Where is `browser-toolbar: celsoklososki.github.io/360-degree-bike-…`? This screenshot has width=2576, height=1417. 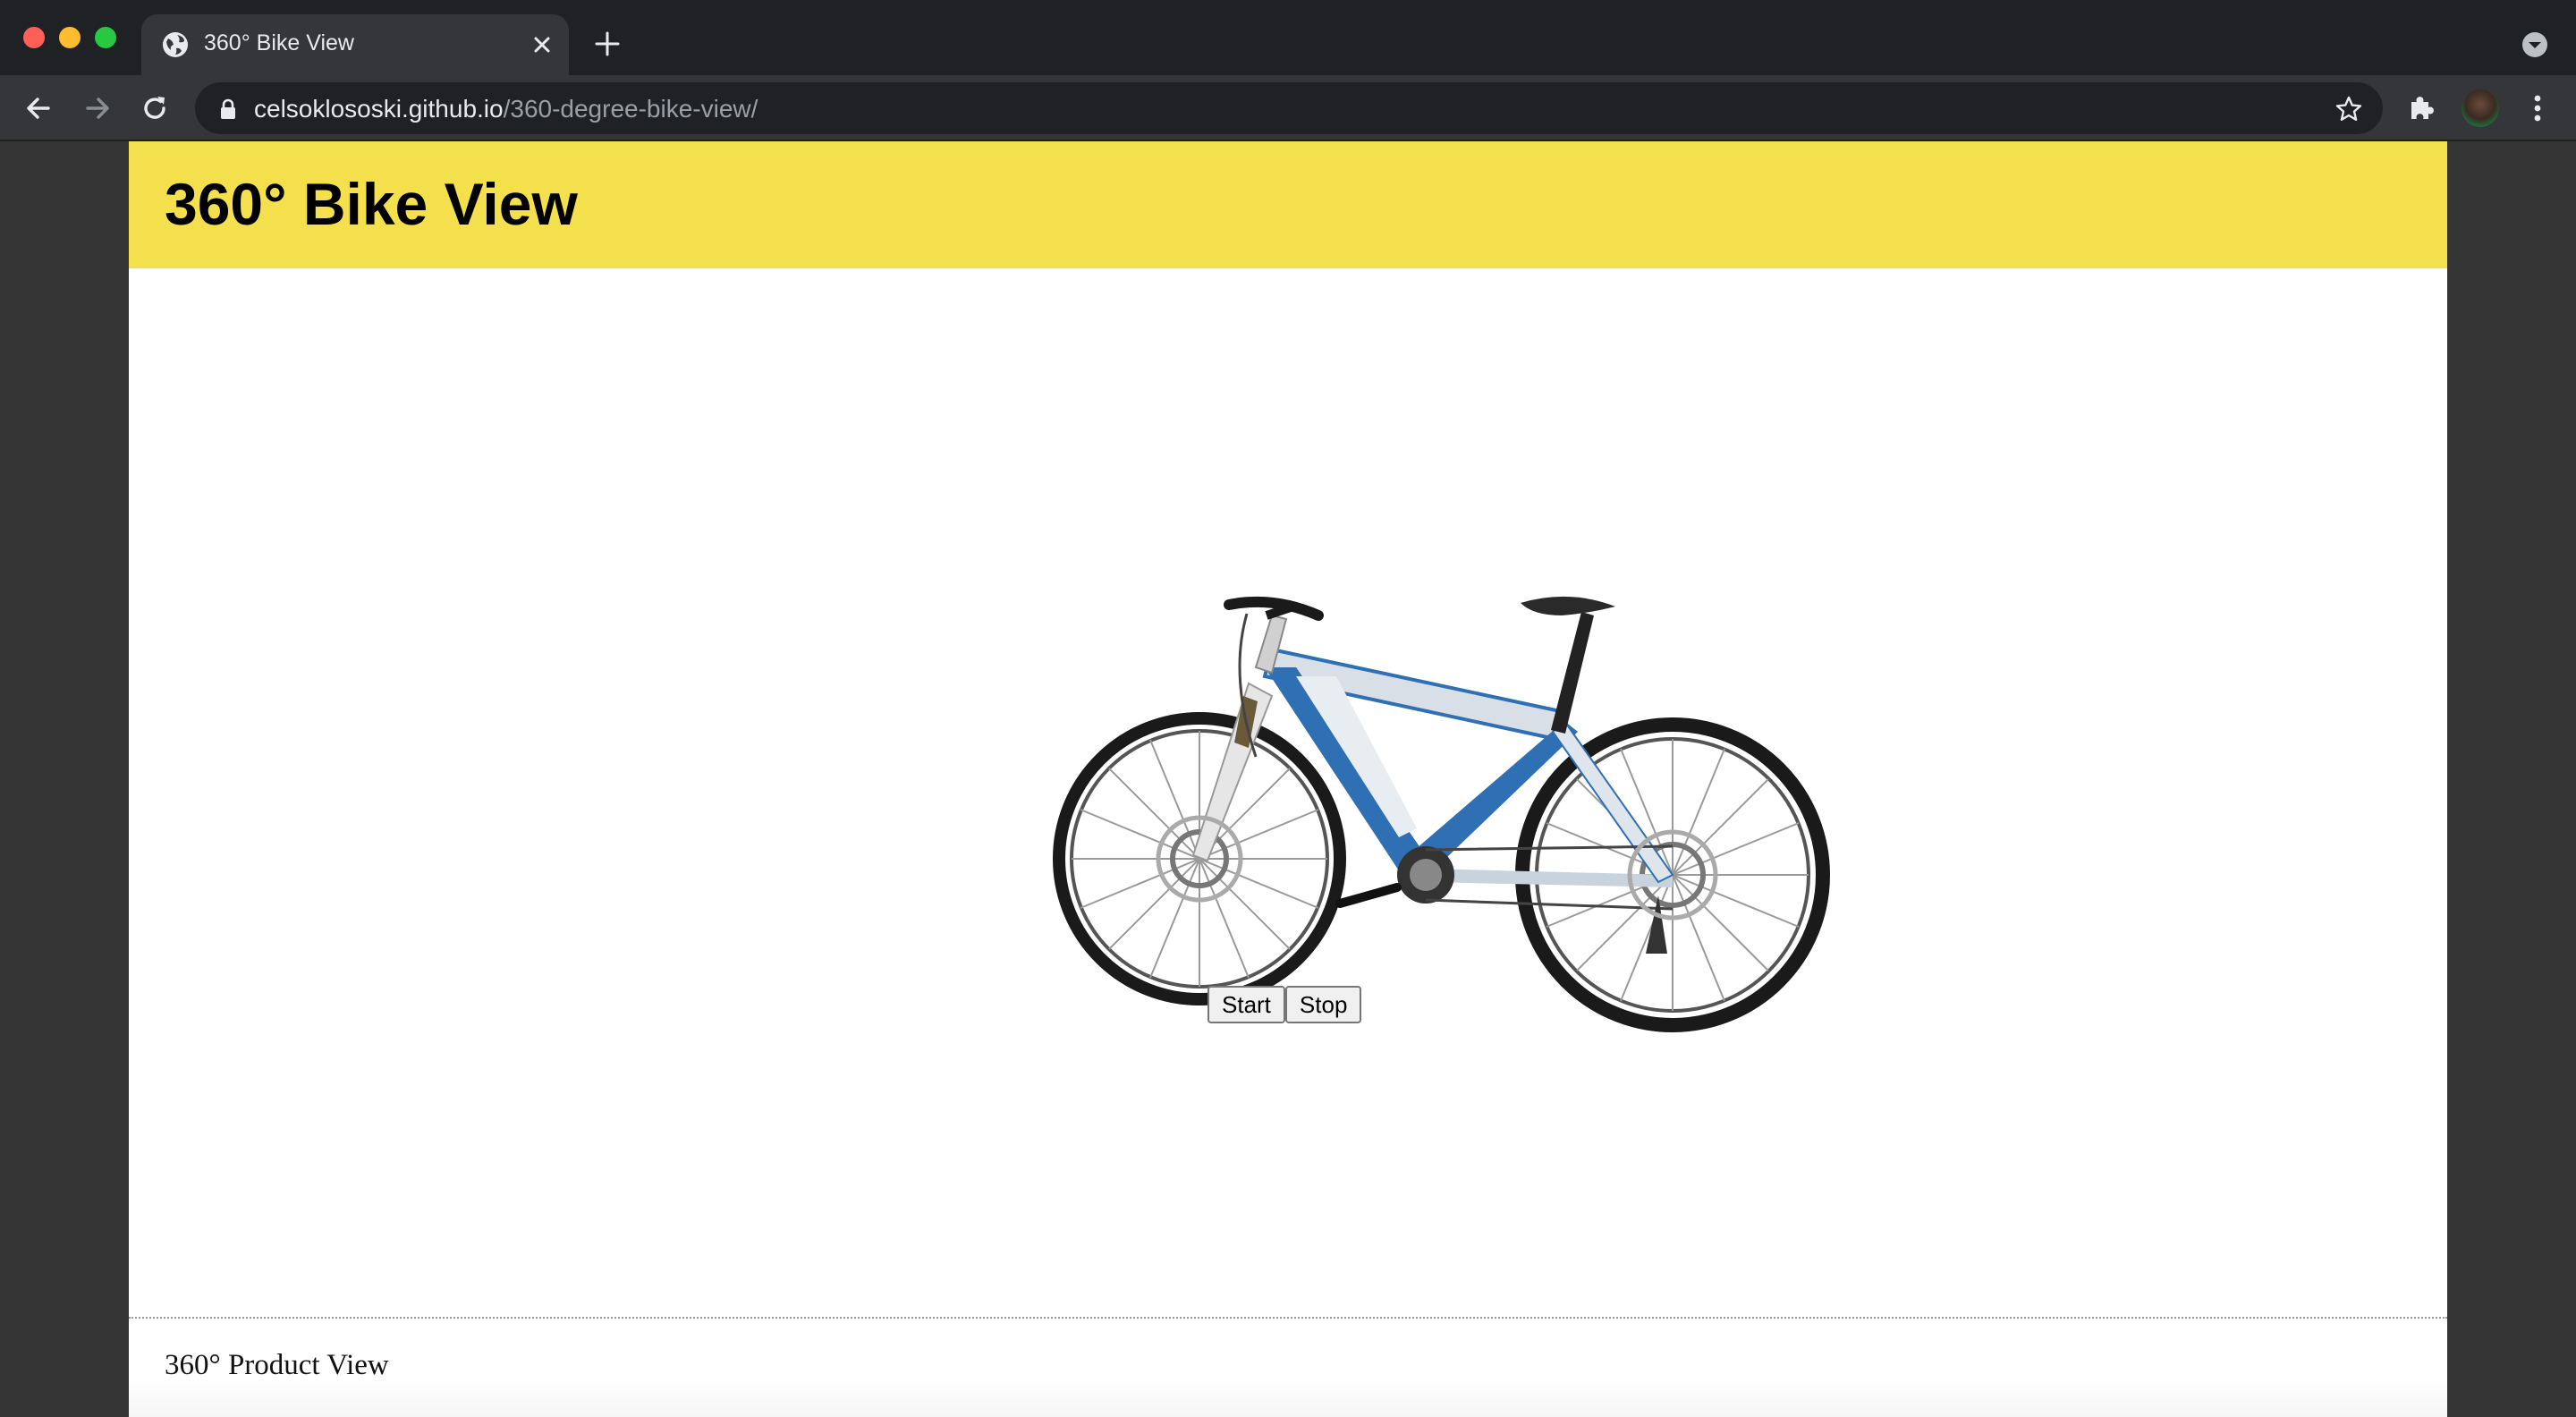
browser-toolbar: celsoklososki.github.io/360-degree-bike-… is located at coordinates (1288, 108).